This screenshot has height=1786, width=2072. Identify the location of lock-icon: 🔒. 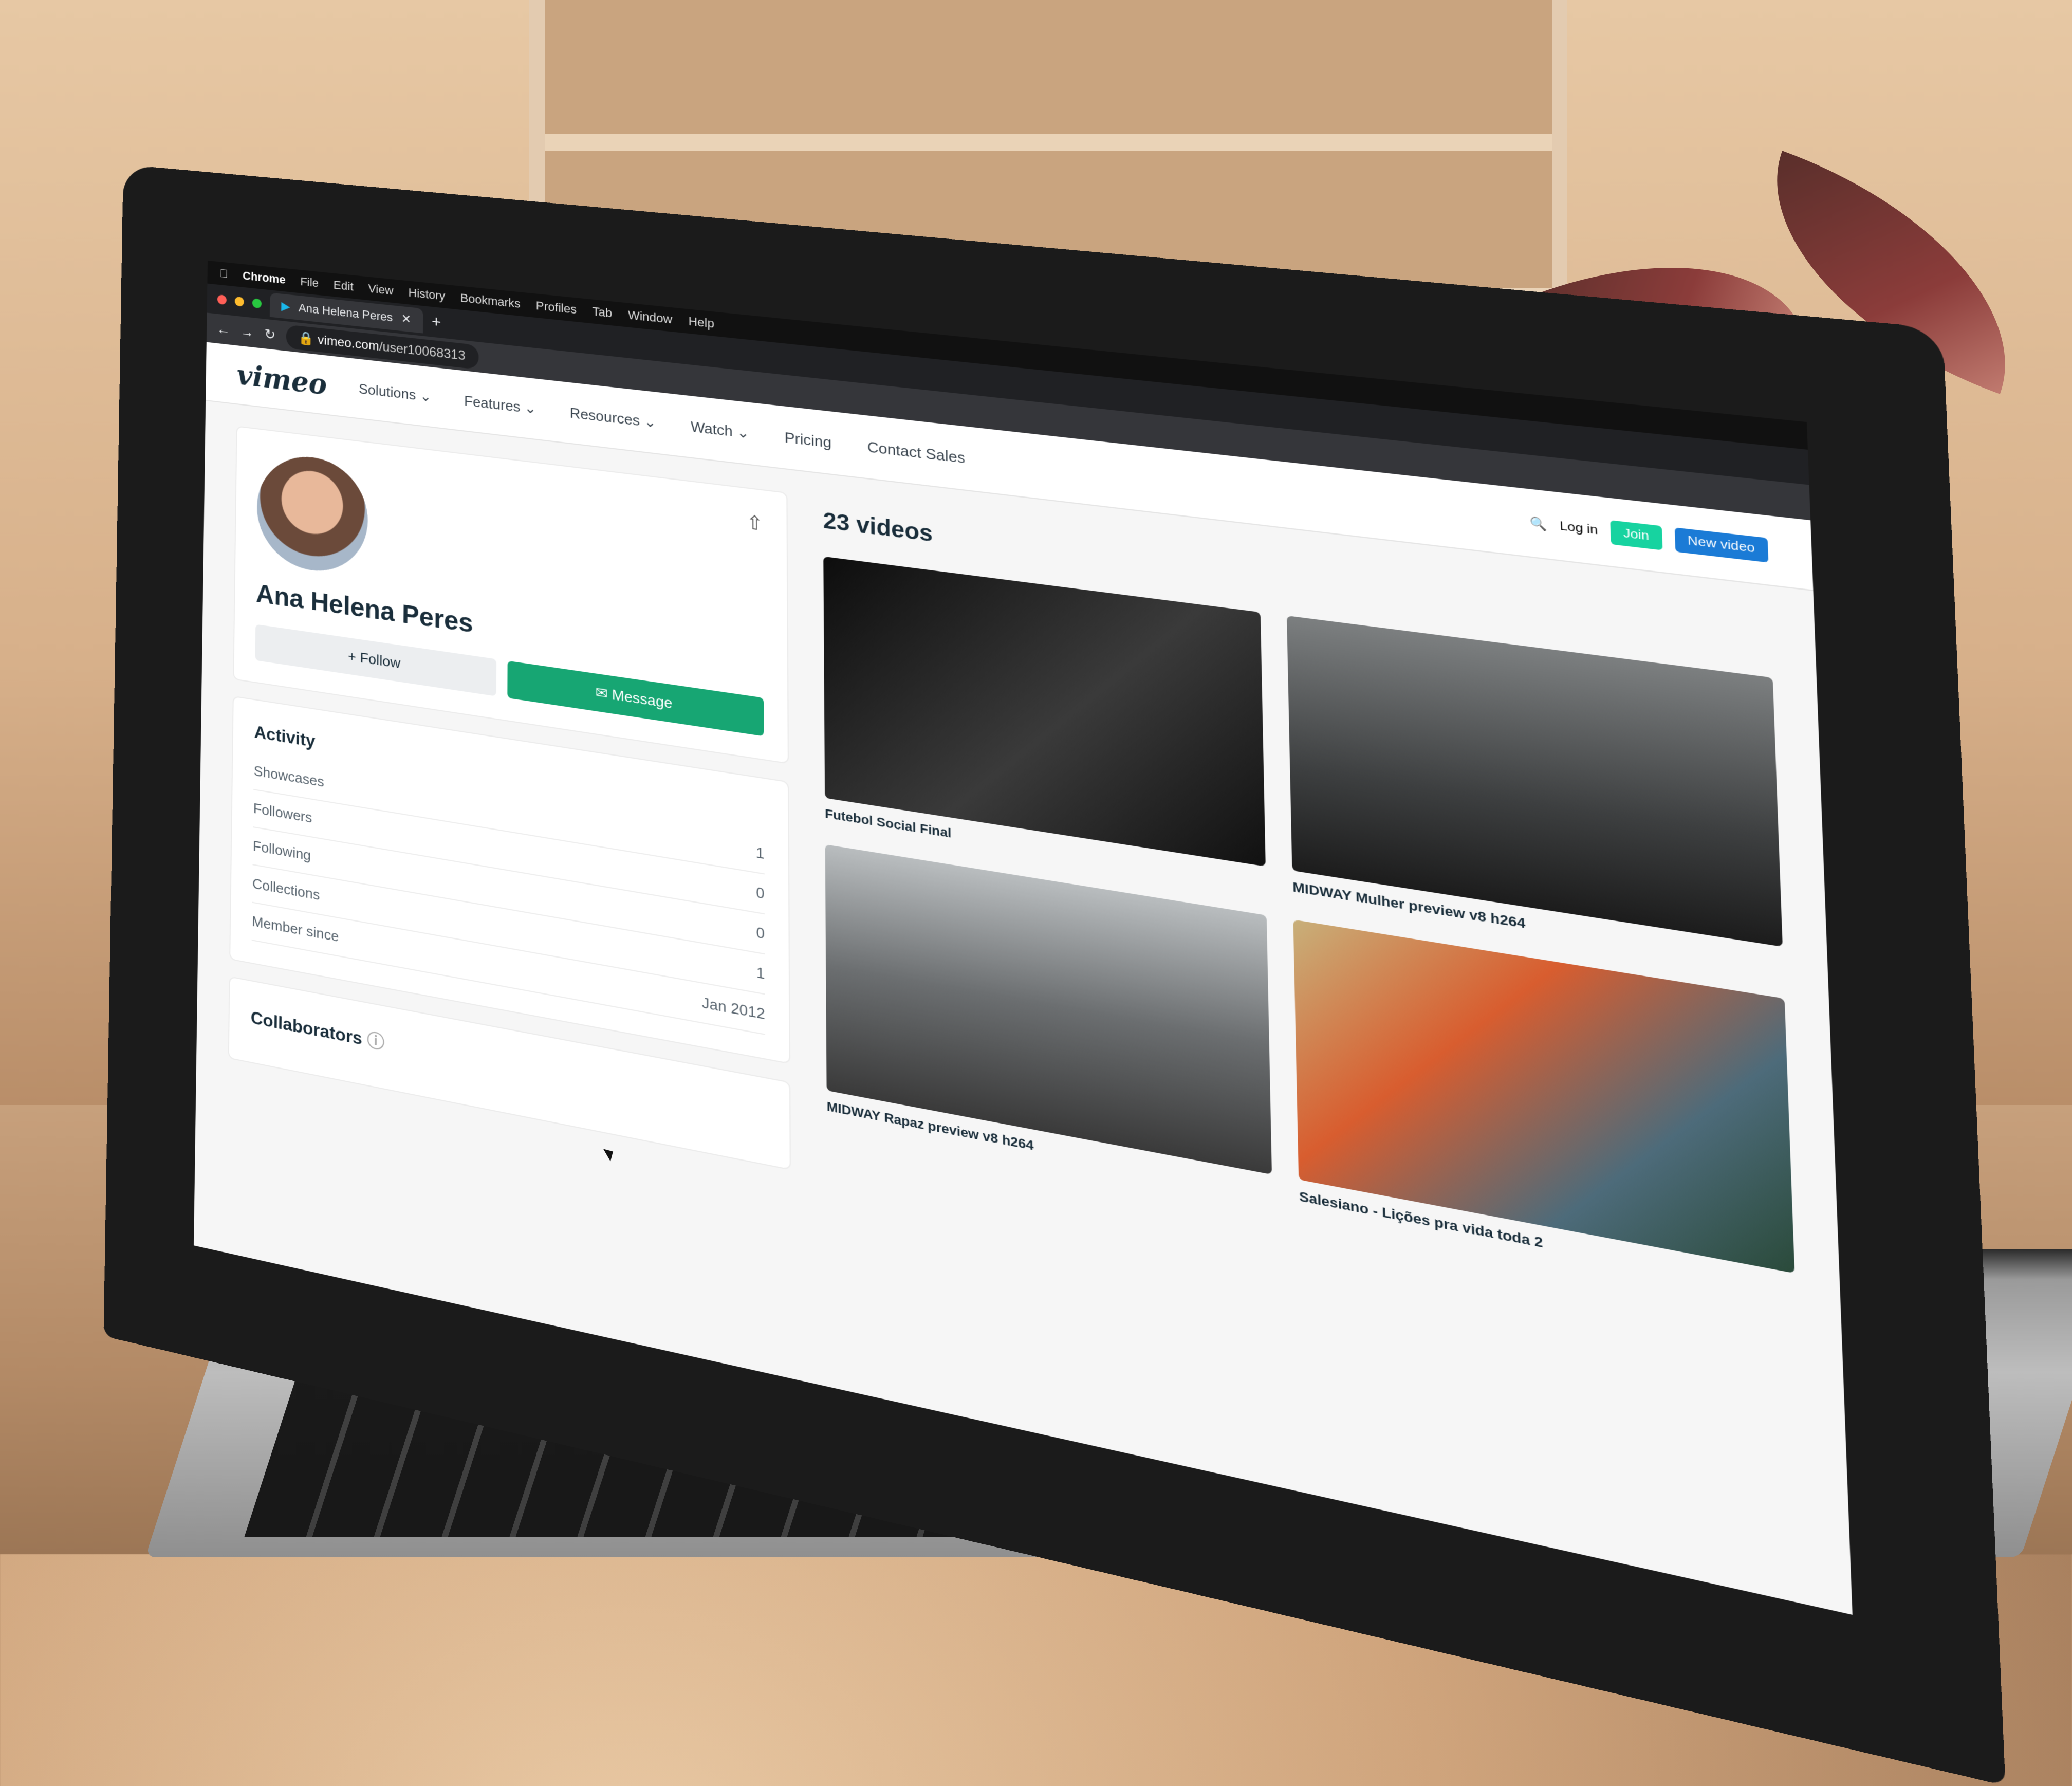
(308, 338).